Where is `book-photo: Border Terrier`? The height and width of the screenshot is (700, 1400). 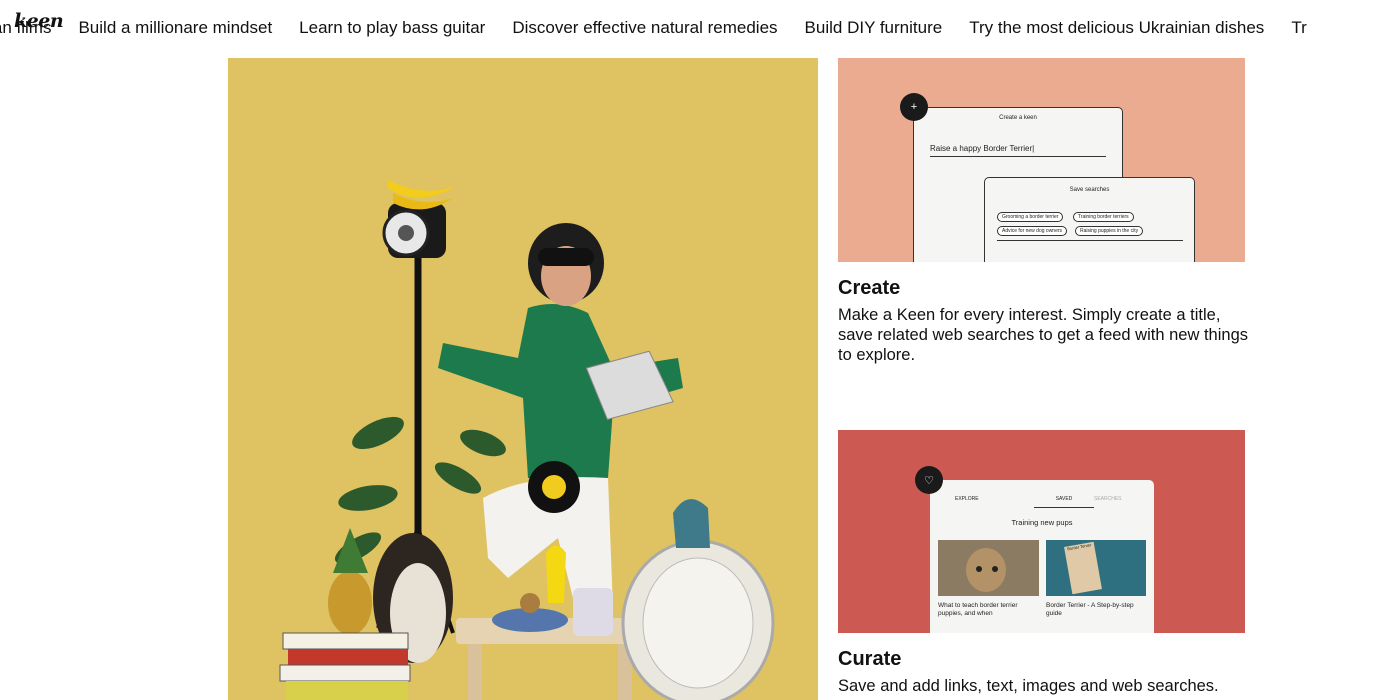 book-photo: Border Terrier is located at coordinates (1096, 568).